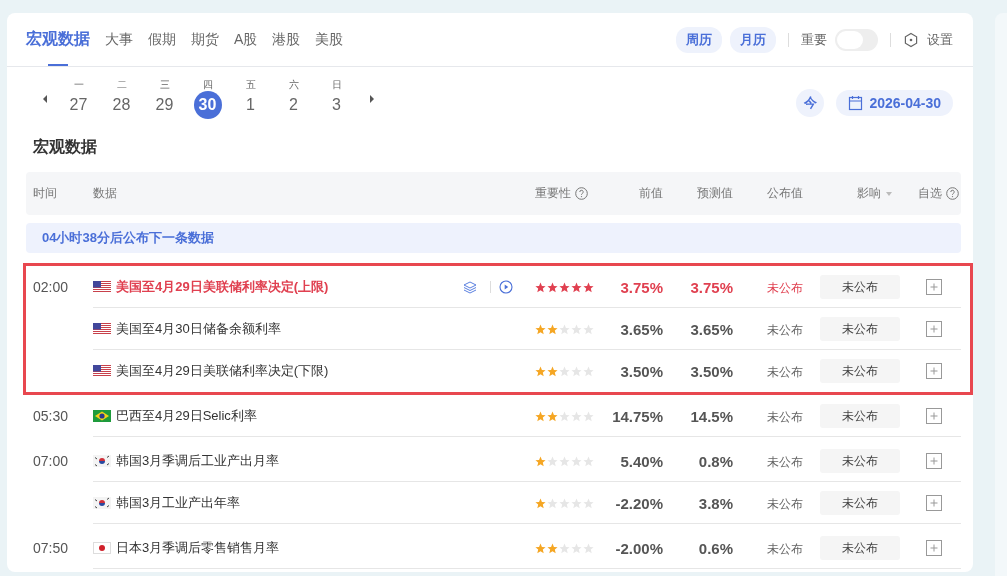  I want to click on column-header: 数据, so click(105, 193).